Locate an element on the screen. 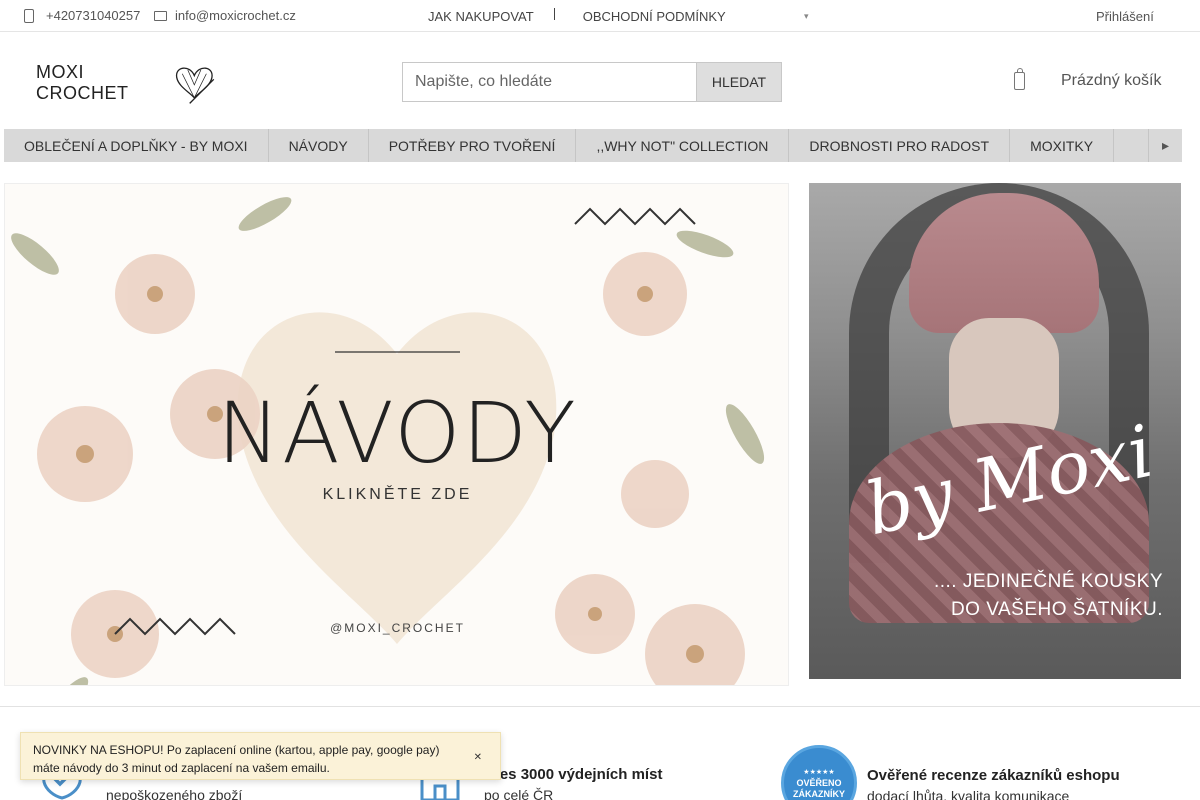 The width and height of the screenshot is (1200, 800). shopping-bag-icon is located at coordinates (1019, 79).